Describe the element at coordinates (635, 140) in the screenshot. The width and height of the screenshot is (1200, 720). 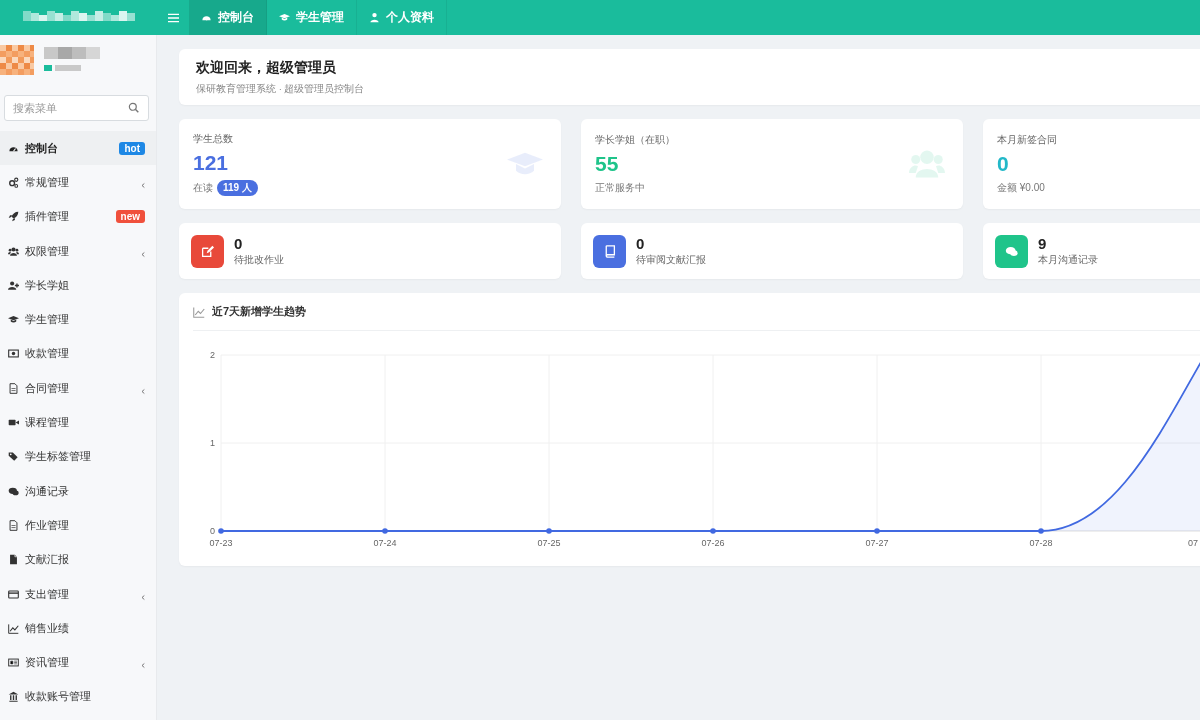
I see `stat-label: 学长学姐（在职）` at that location.